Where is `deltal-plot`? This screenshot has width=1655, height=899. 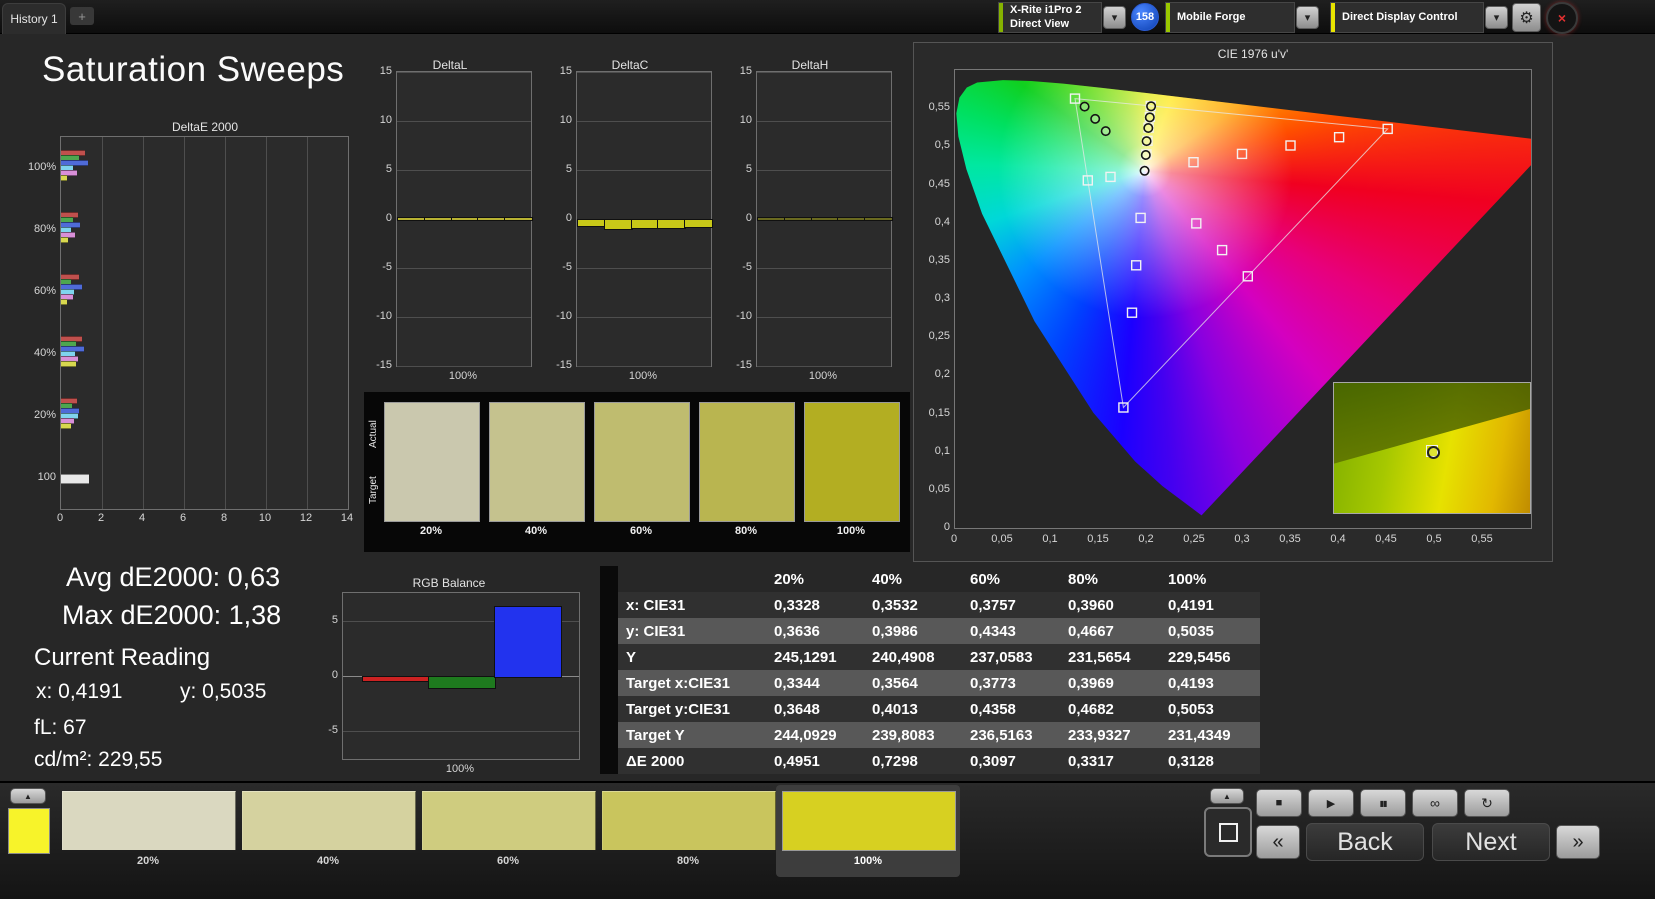
deltal-plot is located at coordinates (464, 219).